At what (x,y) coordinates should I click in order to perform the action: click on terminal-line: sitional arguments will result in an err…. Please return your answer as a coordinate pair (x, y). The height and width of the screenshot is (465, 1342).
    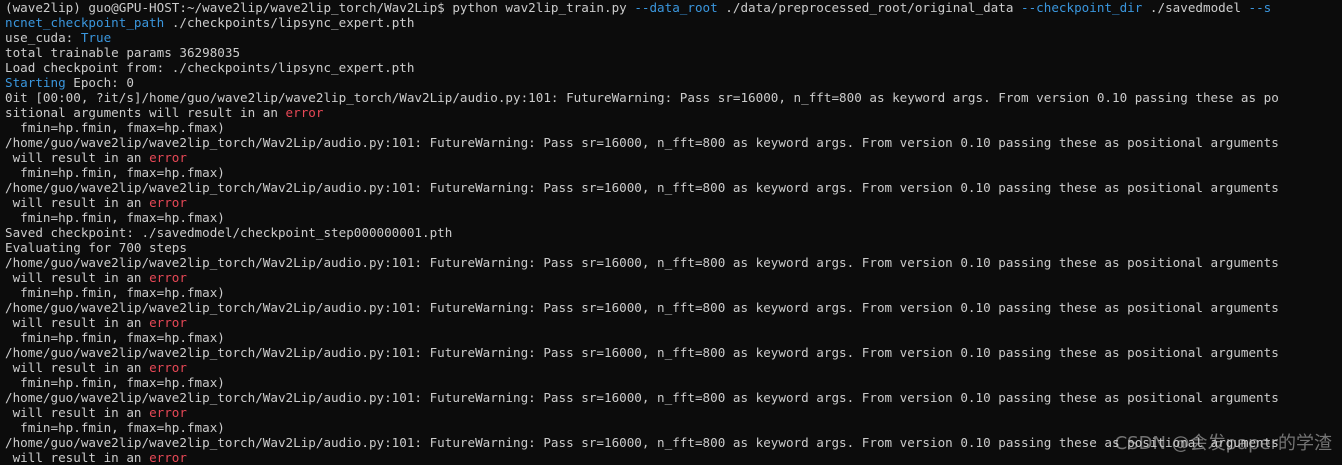
    Looking at the image, I should click on (673, 112).